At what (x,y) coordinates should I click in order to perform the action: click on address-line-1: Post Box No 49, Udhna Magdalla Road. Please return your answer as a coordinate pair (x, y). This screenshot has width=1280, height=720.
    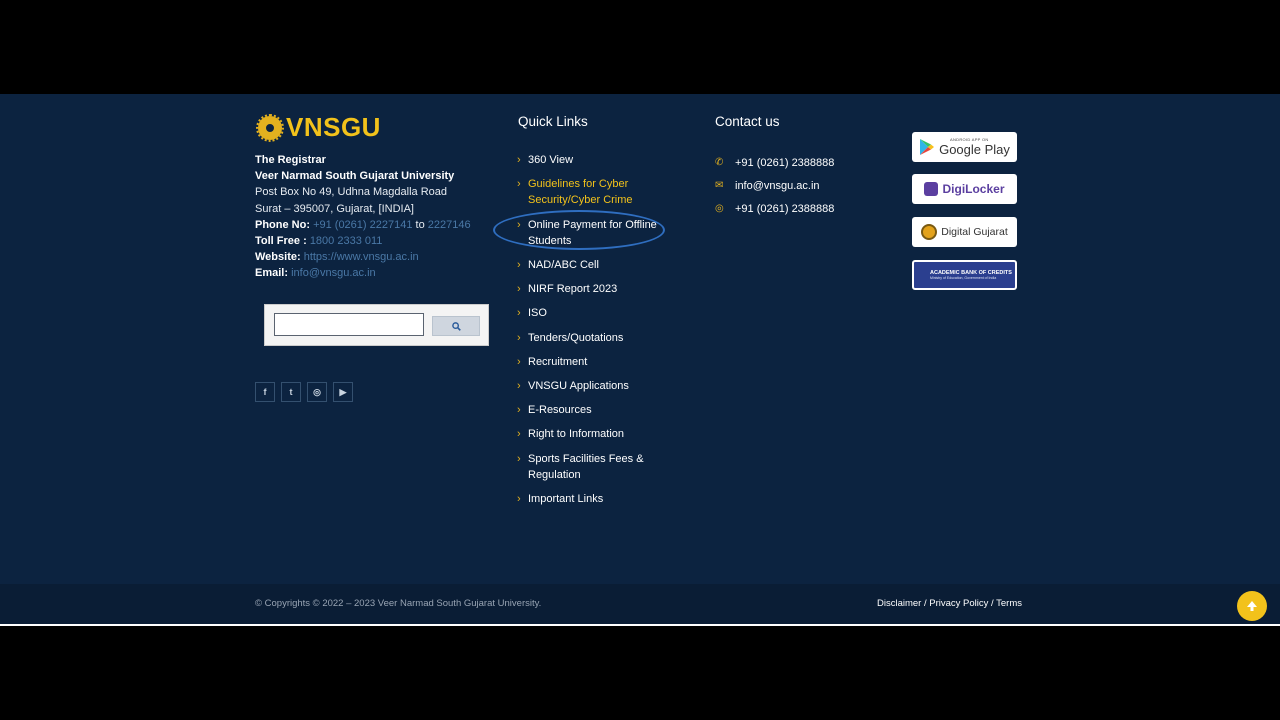
    Looking at the image, I should click on (351, 192).